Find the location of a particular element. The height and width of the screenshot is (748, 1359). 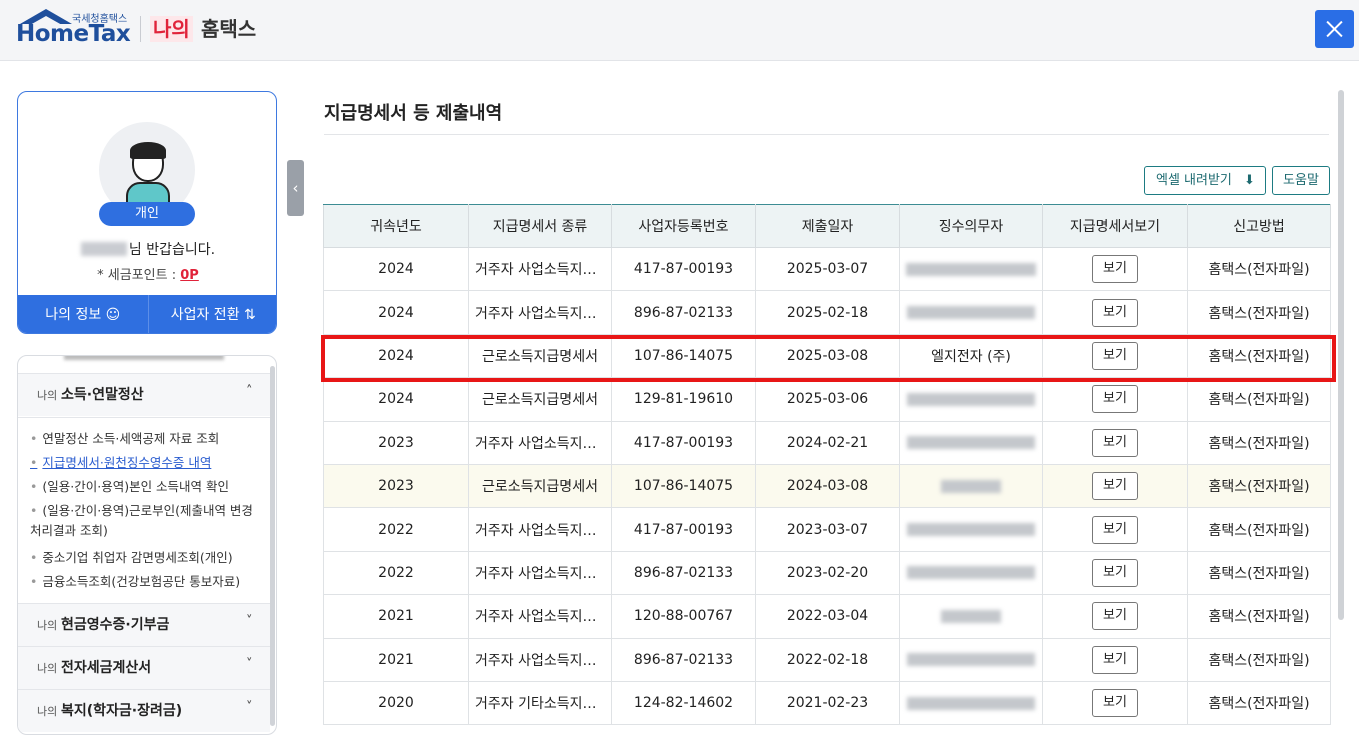

page-brand-title: 홈택스 is located at coordinates (229, 29).